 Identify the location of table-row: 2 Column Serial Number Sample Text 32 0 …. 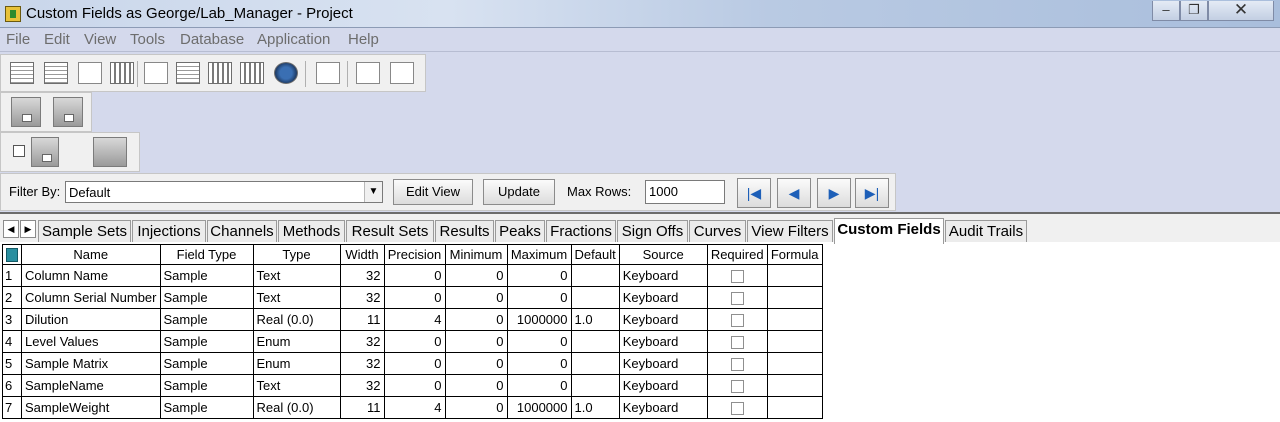
(412, 297).